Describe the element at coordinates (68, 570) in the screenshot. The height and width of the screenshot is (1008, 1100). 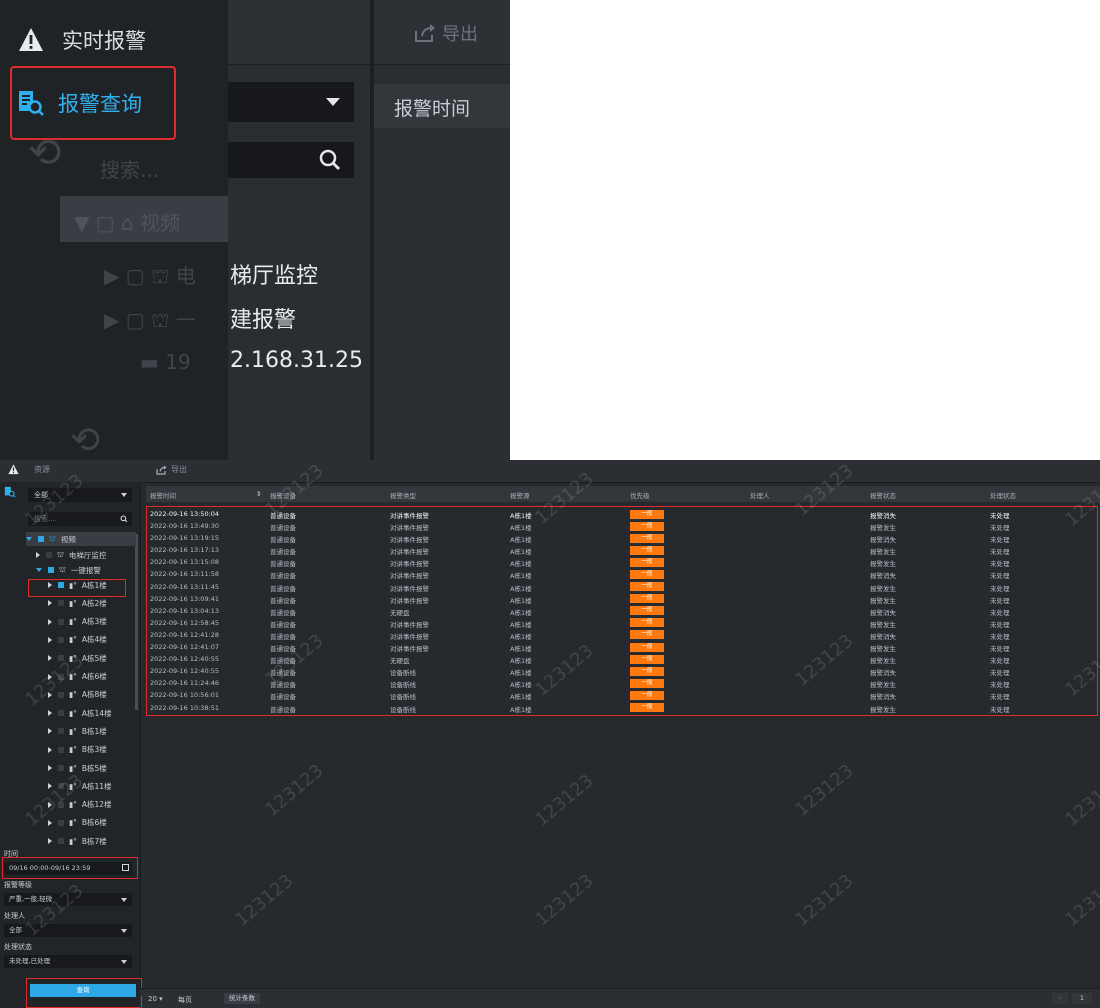
I see `tree-node-onekey: ⛫ 一键报警` at that location.